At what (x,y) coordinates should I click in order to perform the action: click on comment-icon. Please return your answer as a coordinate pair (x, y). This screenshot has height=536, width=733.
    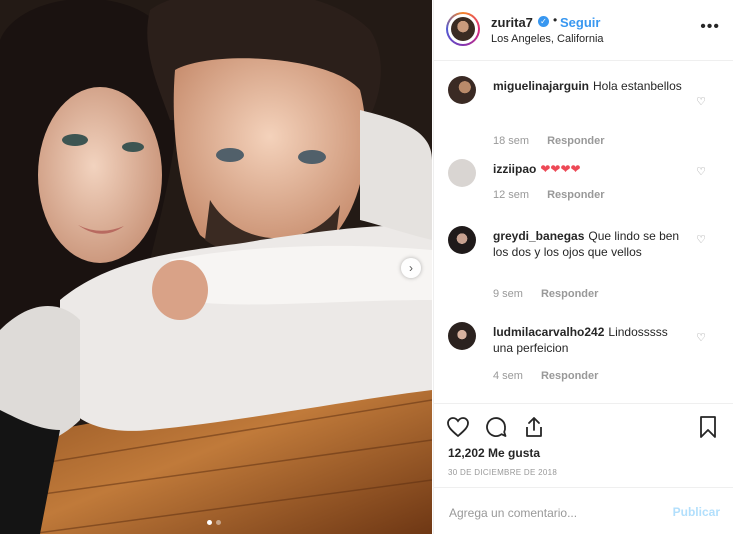
    Looking at the image, I should click on (496, 427).